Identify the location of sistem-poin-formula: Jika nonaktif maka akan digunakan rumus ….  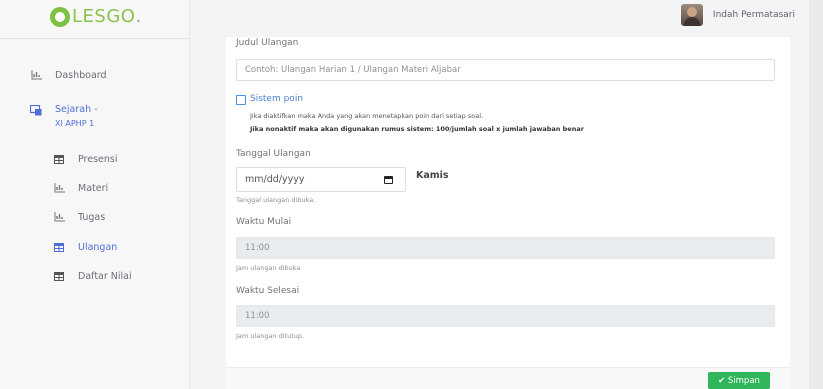
(417, 129).